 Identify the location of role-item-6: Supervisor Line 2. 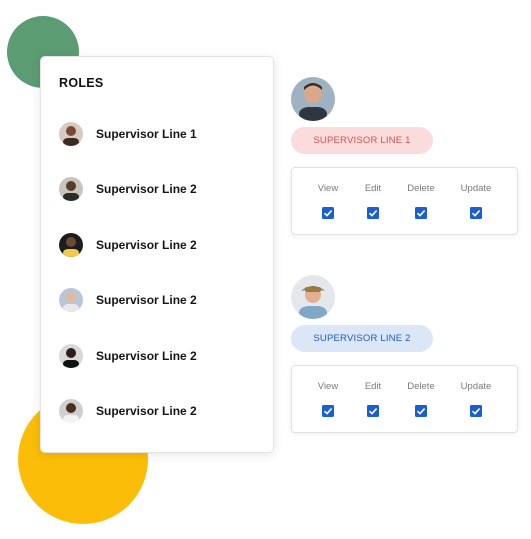
(159, 411).